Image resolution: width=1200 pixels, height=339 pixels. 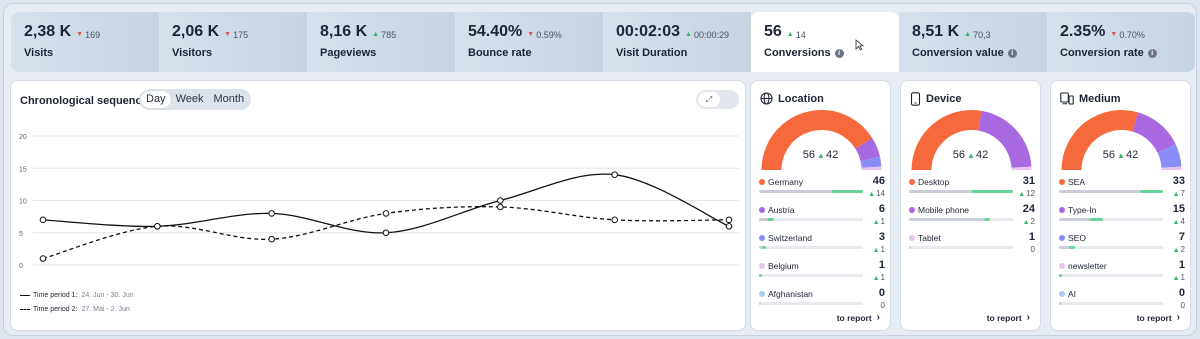 I want to click on progress-bar, so click(x=1111, y=303).